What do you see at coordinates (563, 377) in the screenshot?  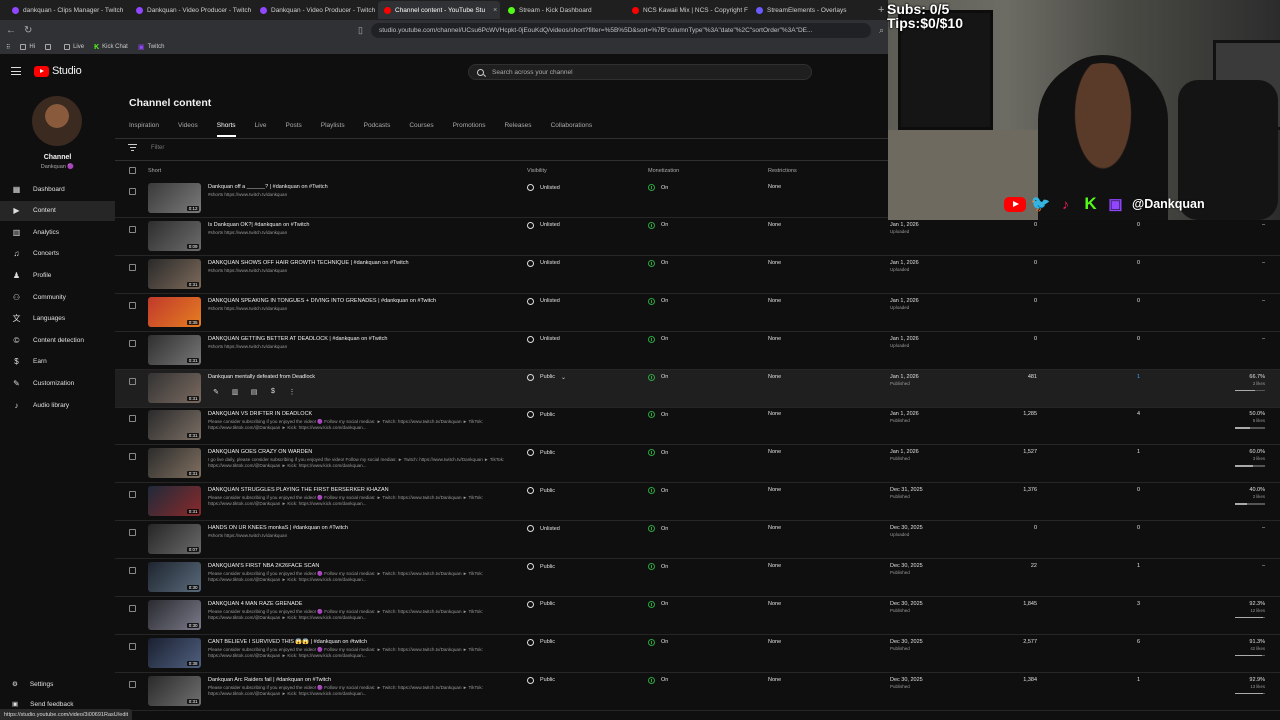 I see `chevron-down-icon: ⌄` at bounding box center [563, 377].